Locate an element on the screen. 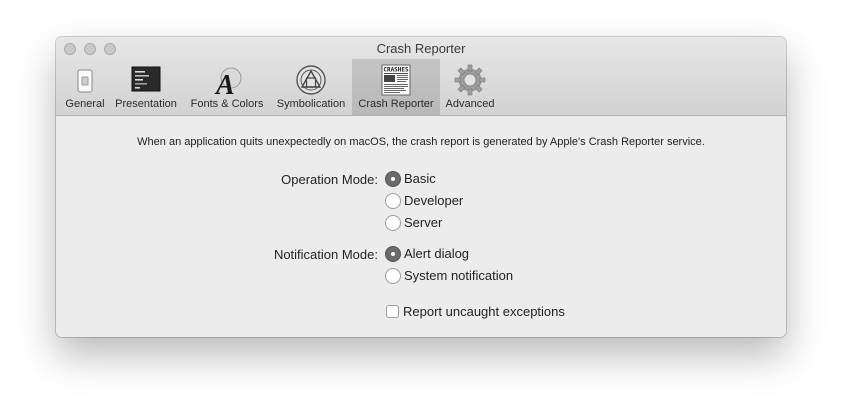  tab-symbolication: Symbolication is located at coordinates (311, 87).